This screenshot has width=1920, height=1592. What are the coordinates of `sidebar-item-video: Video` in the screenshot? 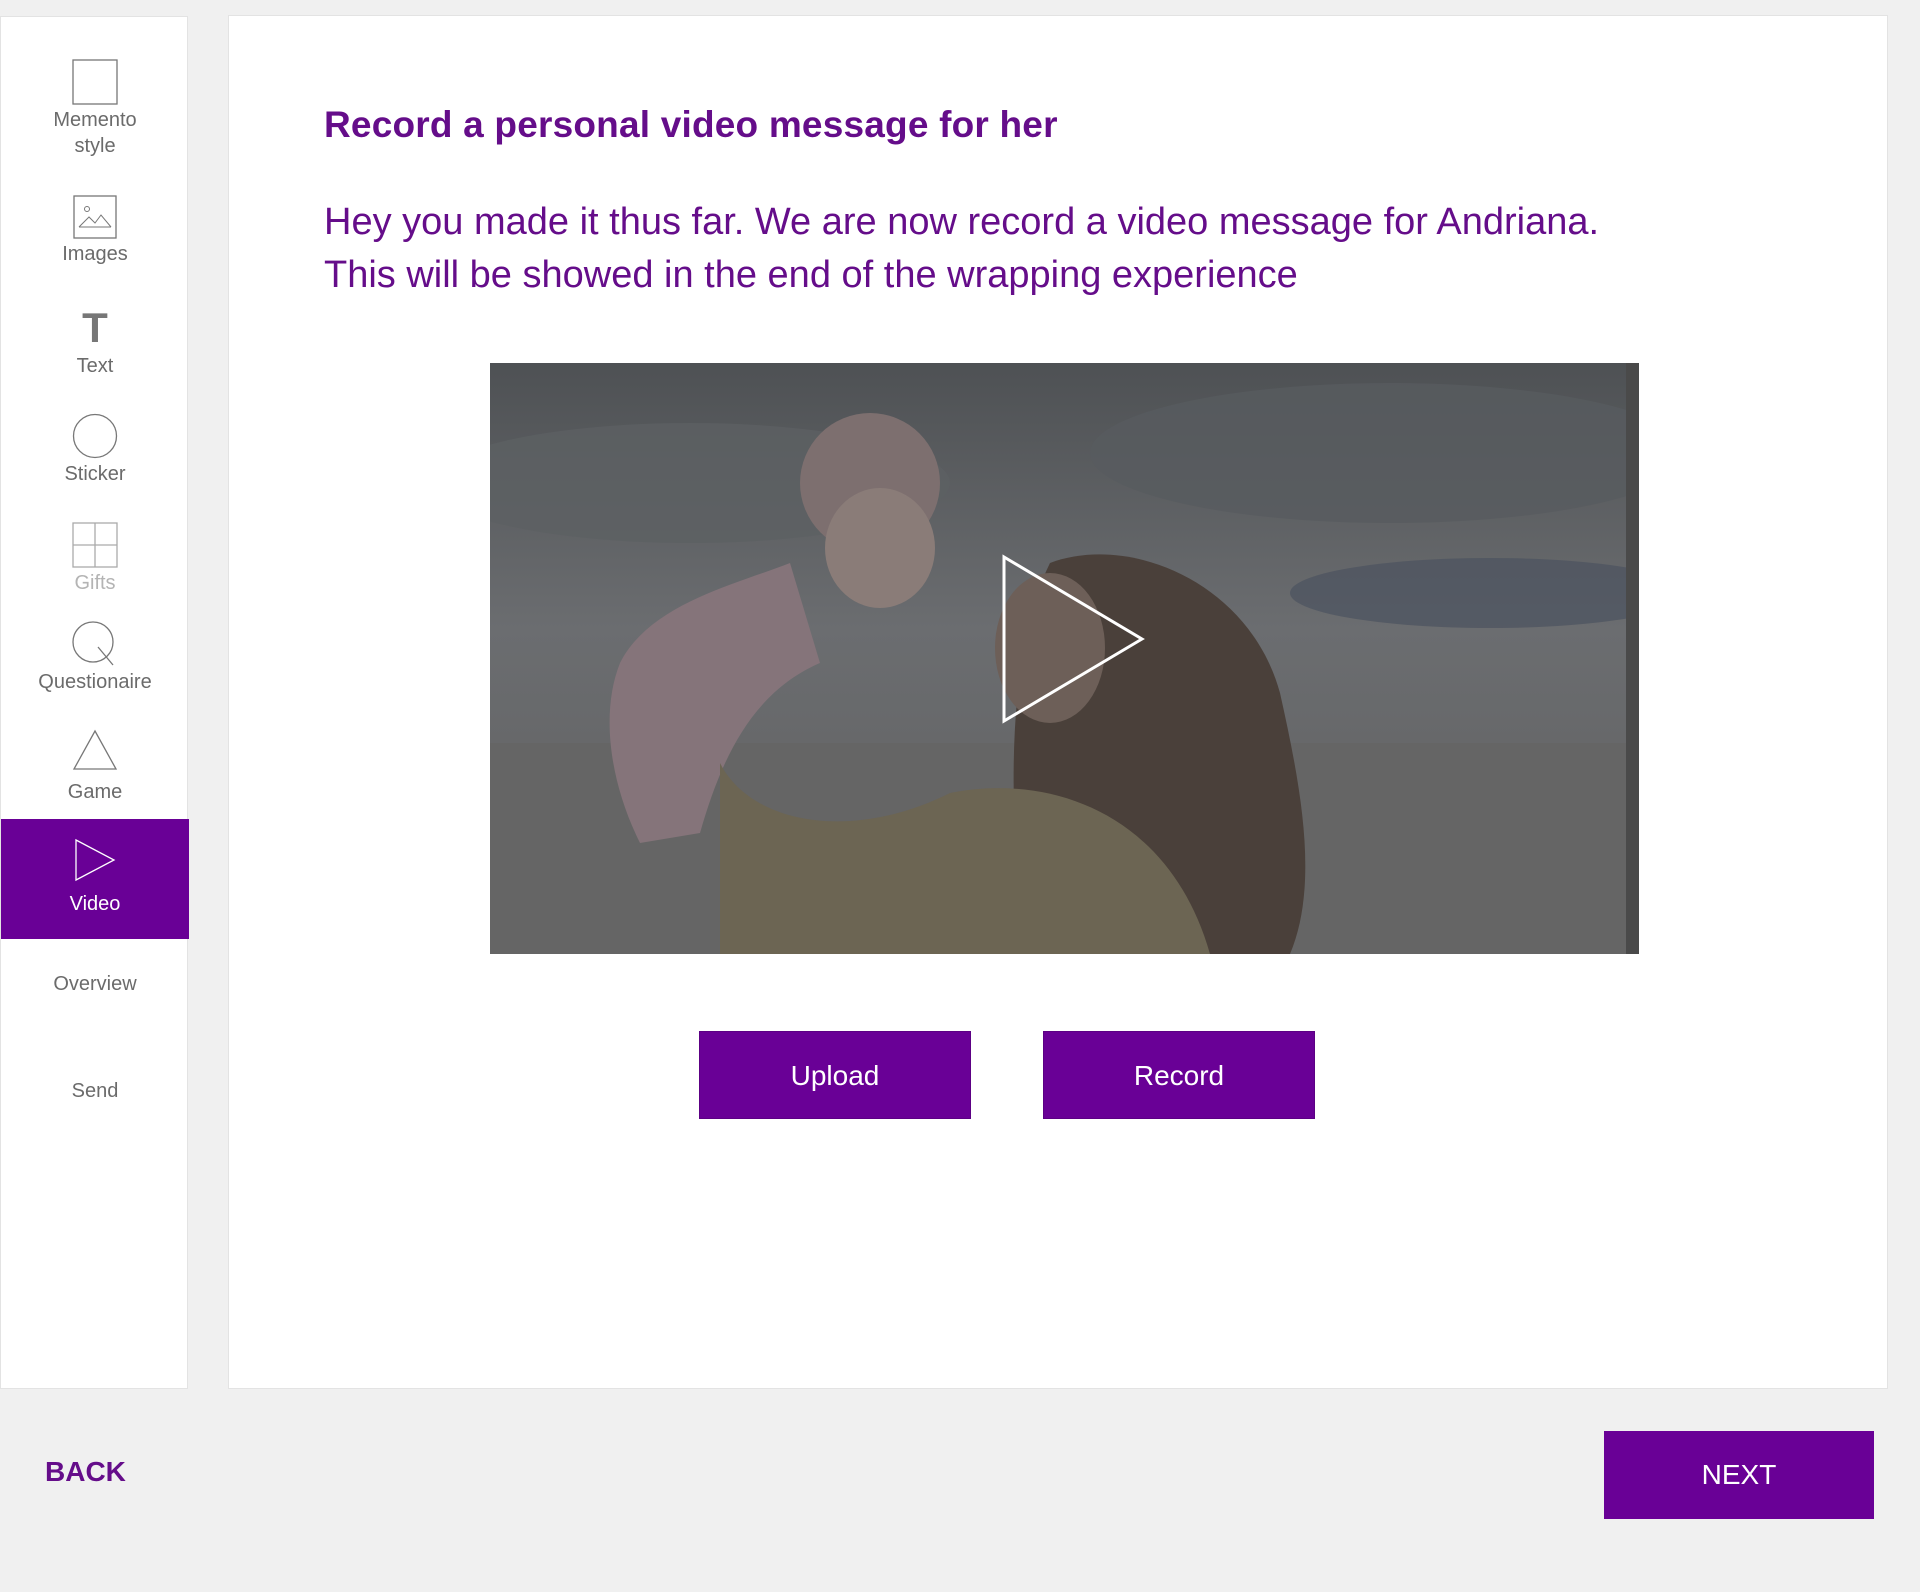 It's located at (95, 879).